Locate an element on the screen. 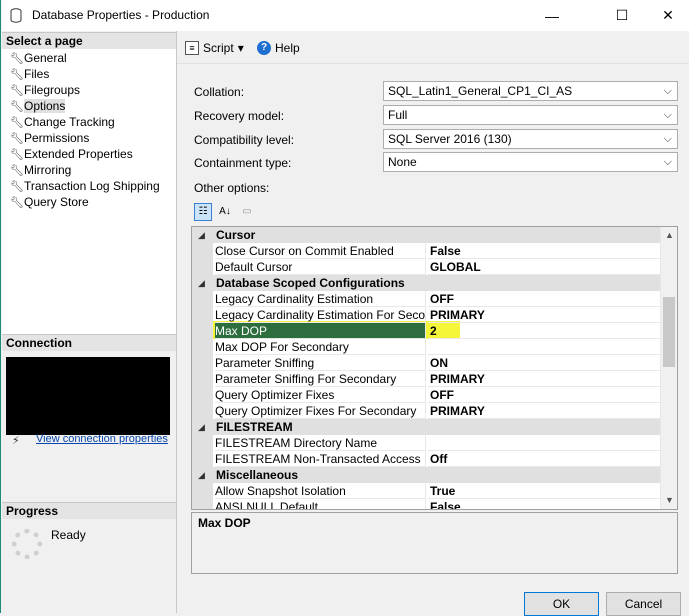 Image resolution: width=689 pixels, height=616 pixels. grid-row: FILESTREAM Directory Name is located at coordinates (427, 443).